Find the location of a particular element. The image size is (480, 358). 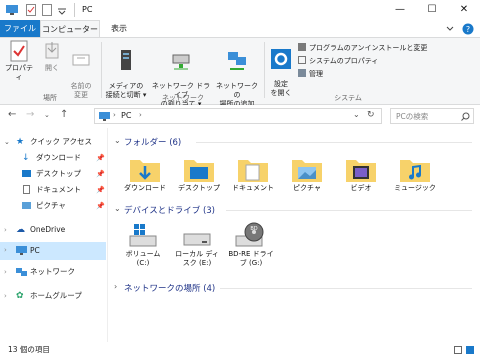

status-bar: 13 個の項目 is located at coordinates (240, 350).